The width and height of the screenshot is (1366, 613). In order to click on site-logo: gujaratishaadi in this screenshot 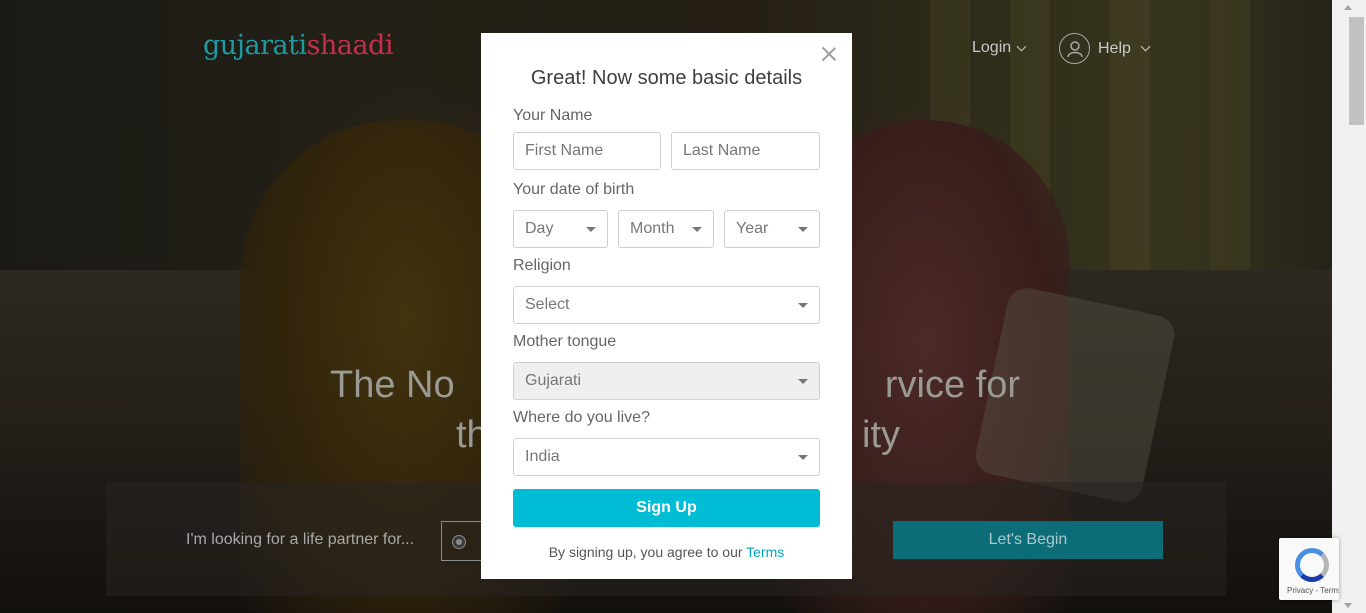, I will do `click(298, 45)`.